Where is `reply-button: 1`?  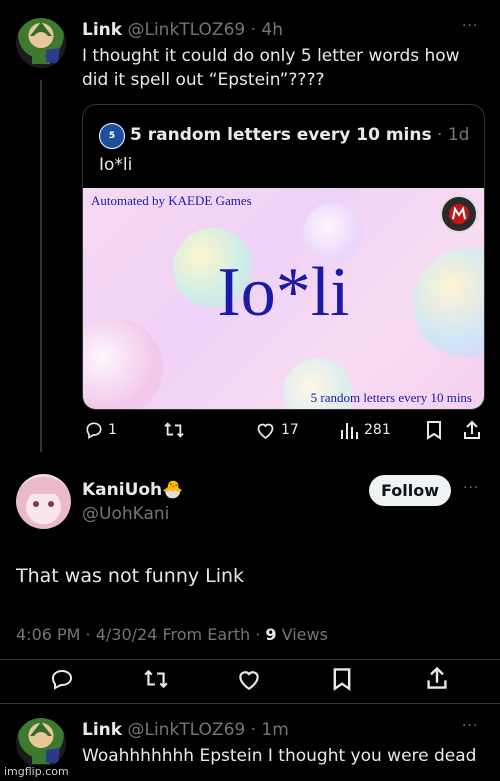 reply-button: 1 is located at coordinates (100, 430).